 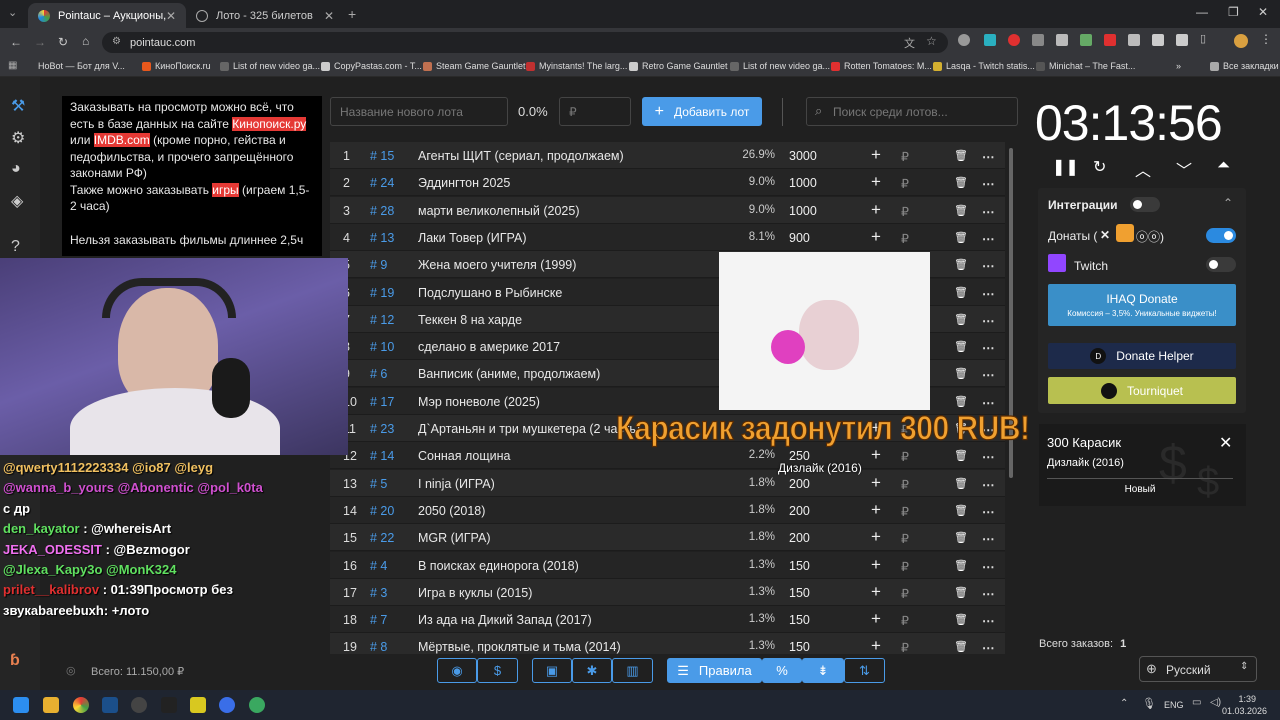 I want to click on forward-icon: →, so click(x=40, y=42).